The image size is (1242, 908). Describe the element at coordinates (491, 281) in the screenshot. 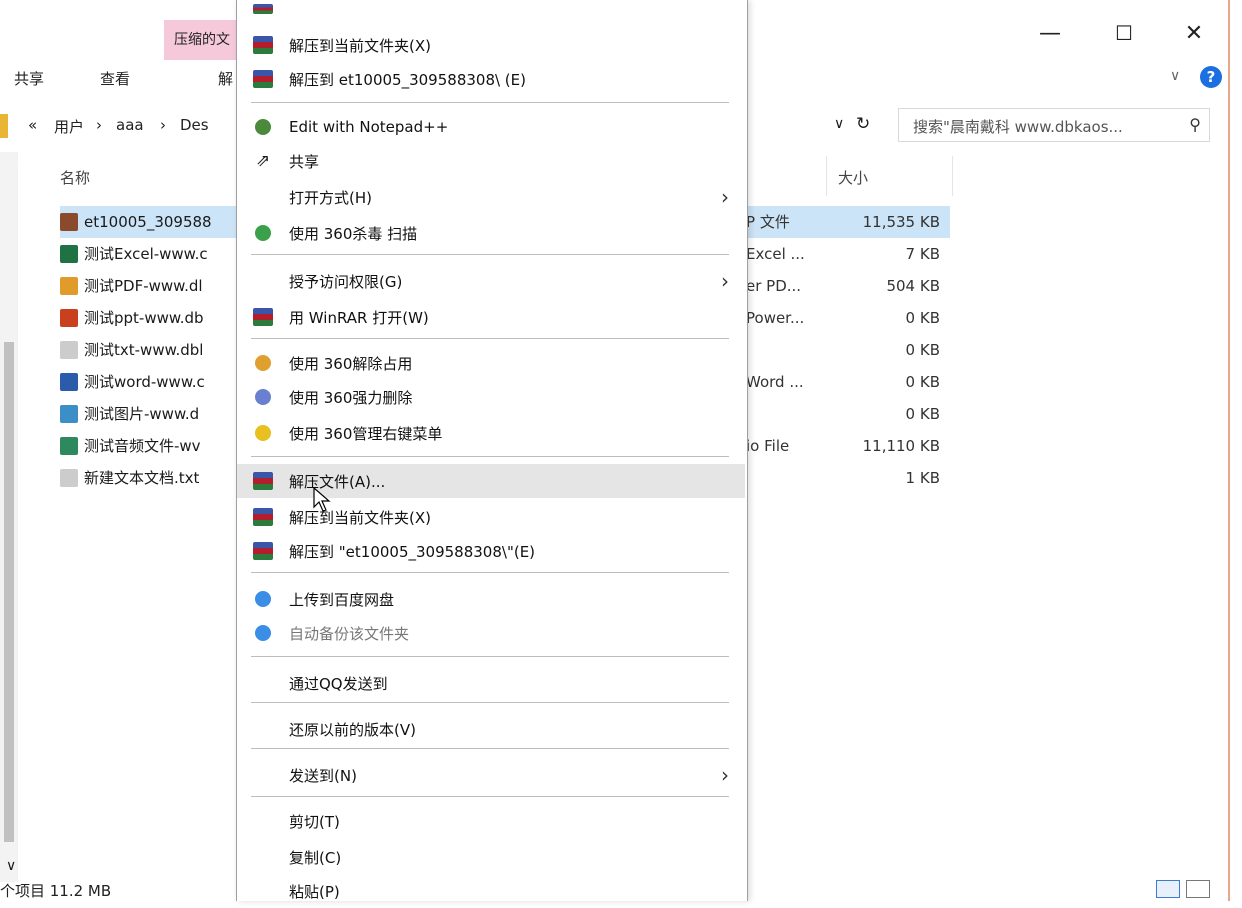

I see `menu-item: 授予访问权限(G) ›` at that location.